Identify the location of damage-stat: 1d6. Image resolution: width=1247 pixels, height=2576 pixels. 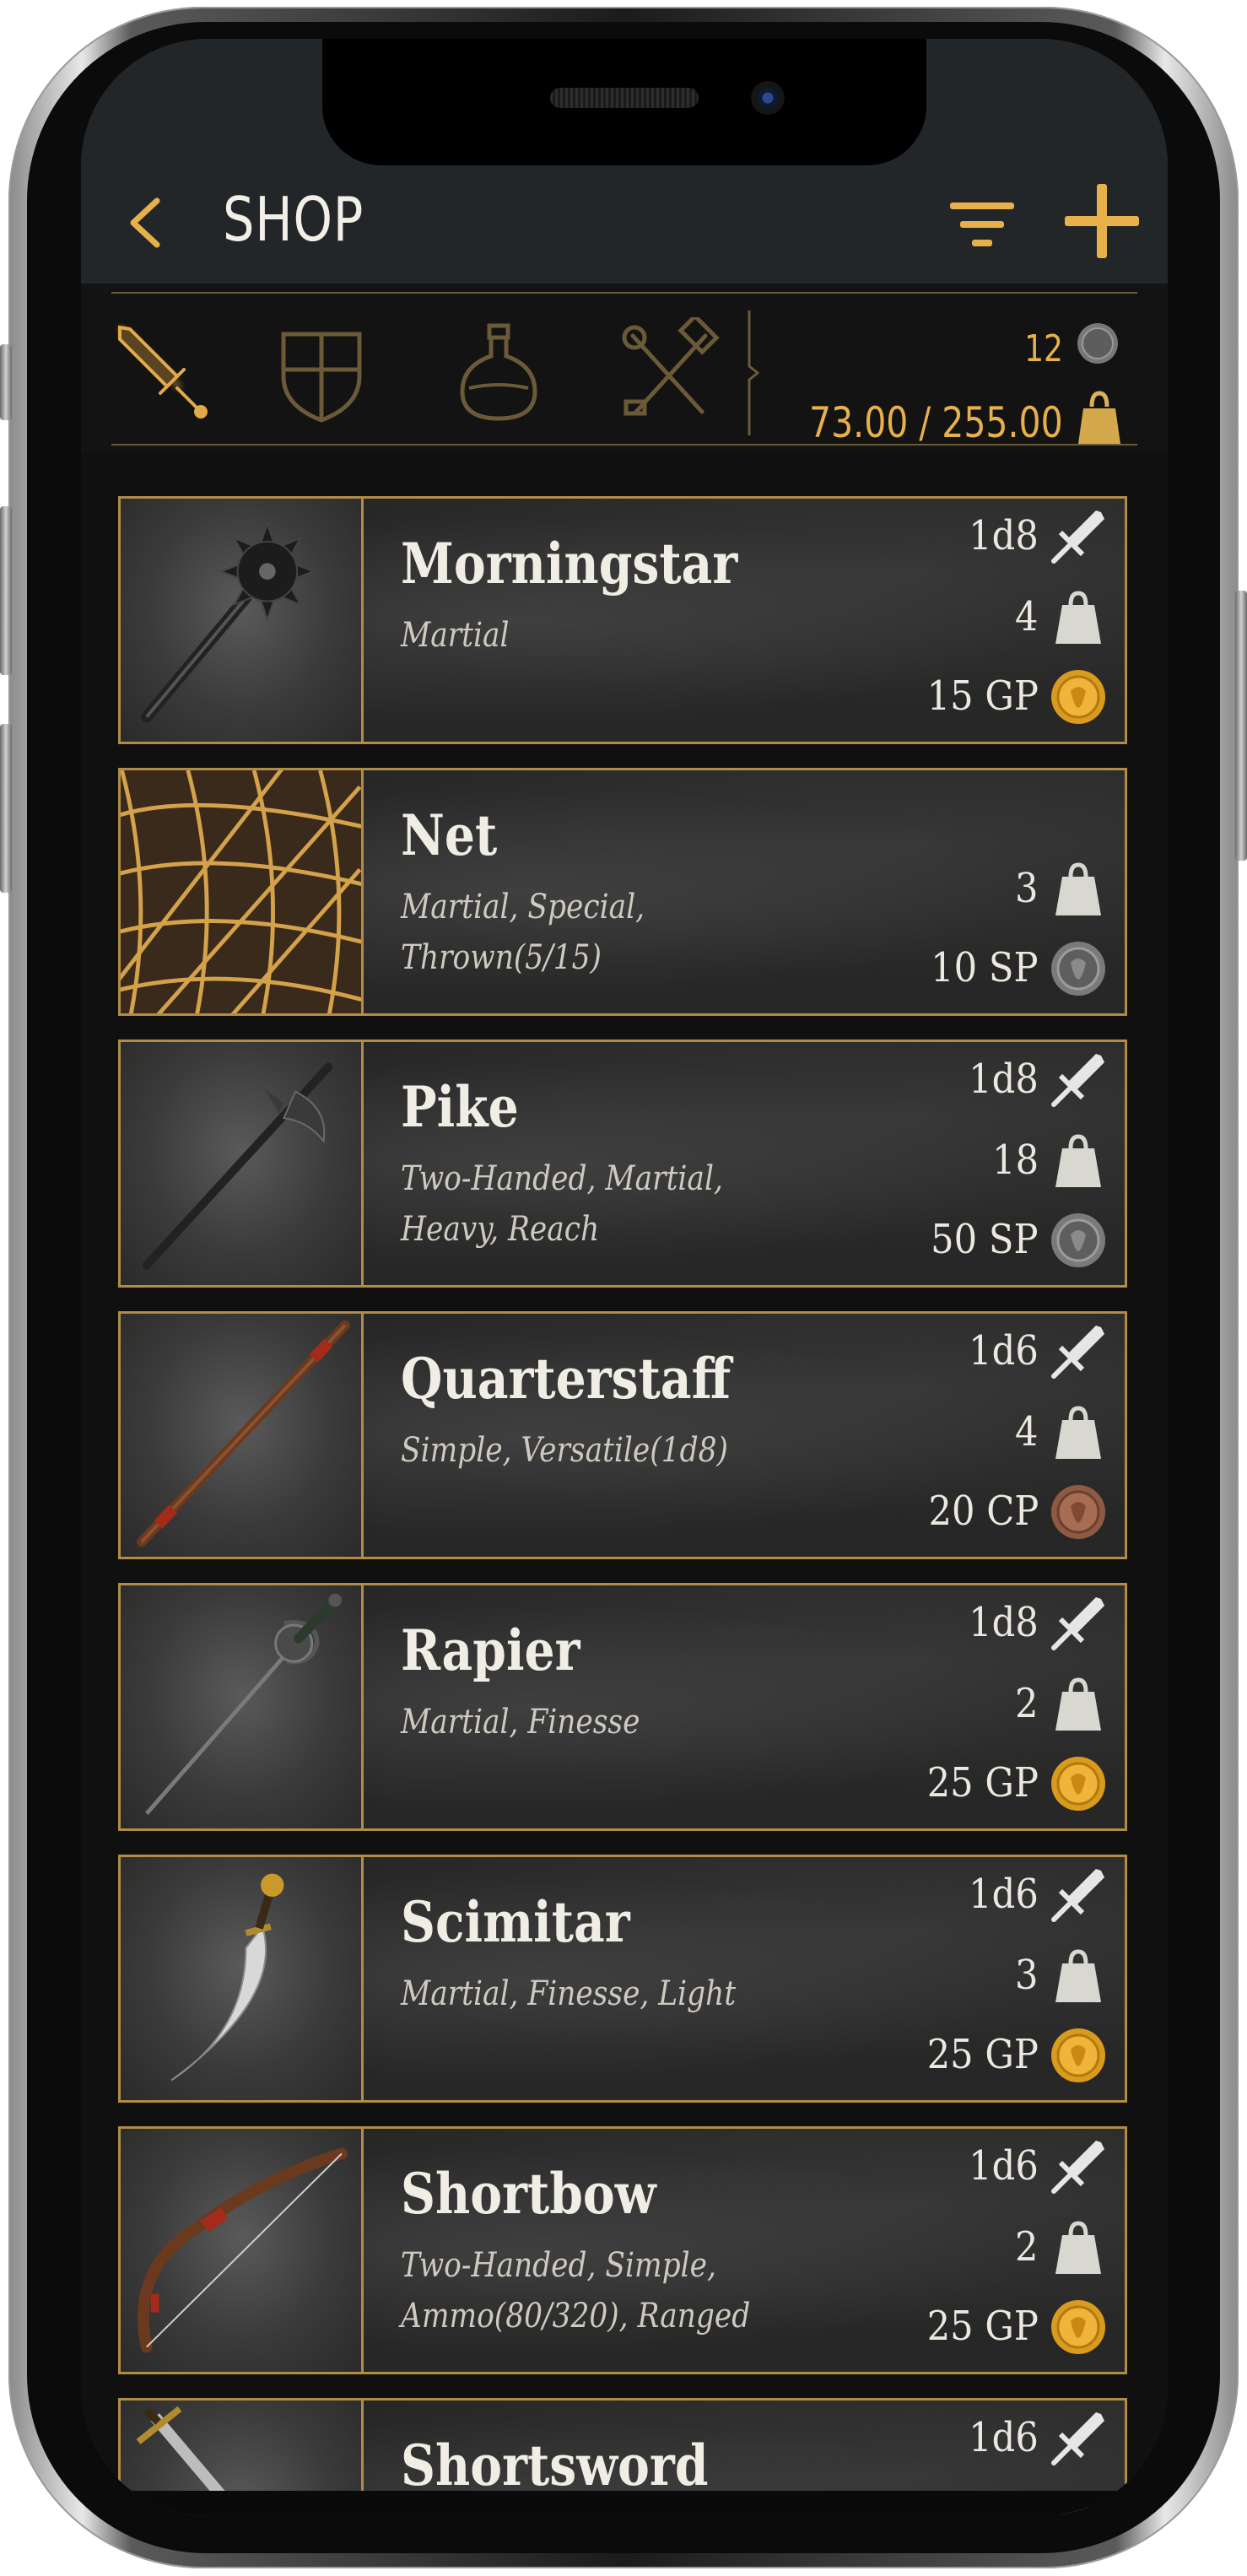
(1006, 1351).